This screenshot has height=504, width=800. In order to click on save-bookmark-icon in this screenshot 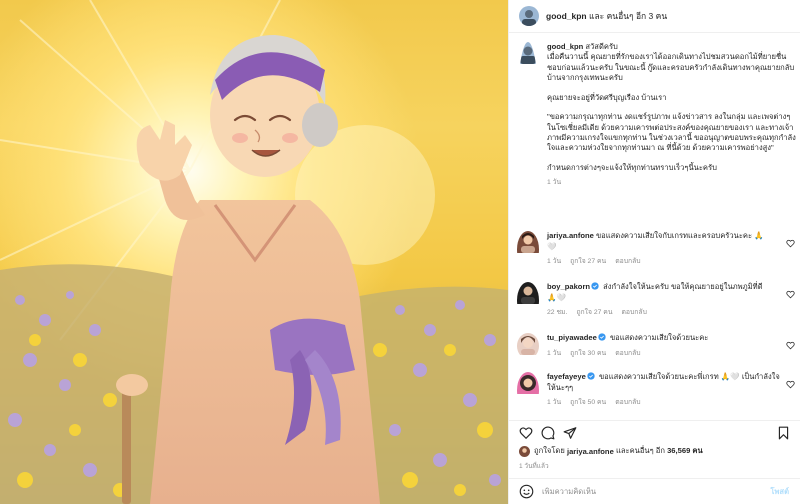, I will do `click(783, 433)`.